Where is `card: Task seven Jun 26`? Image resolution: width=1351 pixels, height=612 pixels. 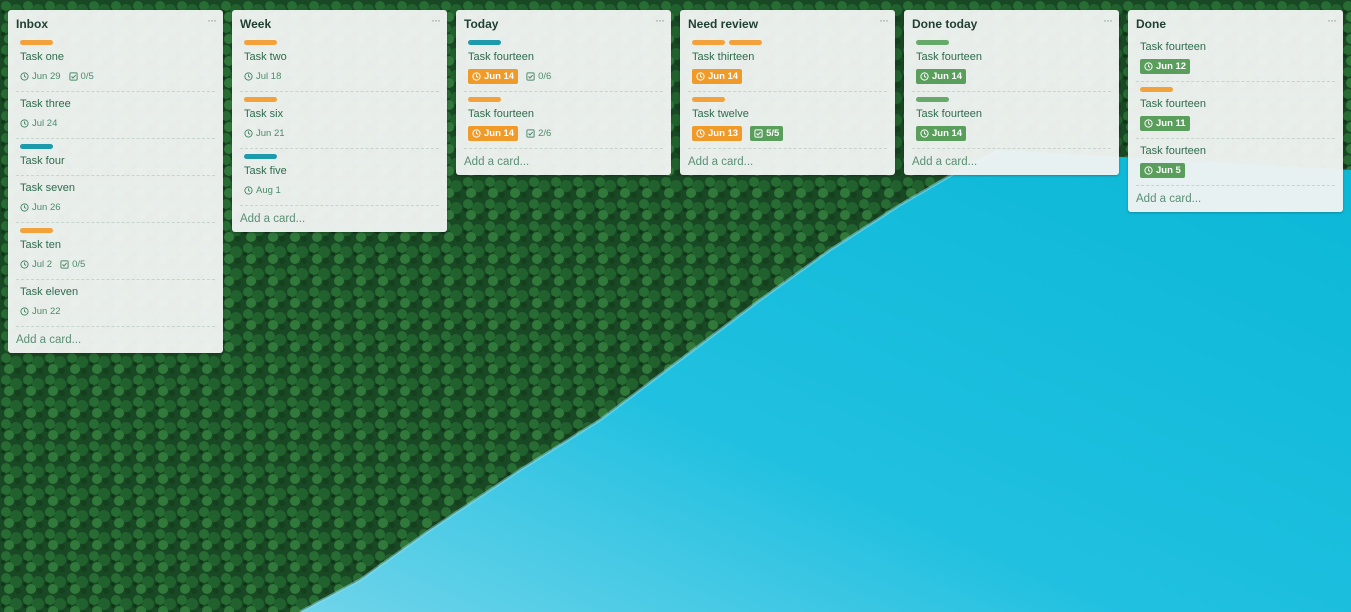 card: Task seven Jun 26 is located at coordinates (115, 199).